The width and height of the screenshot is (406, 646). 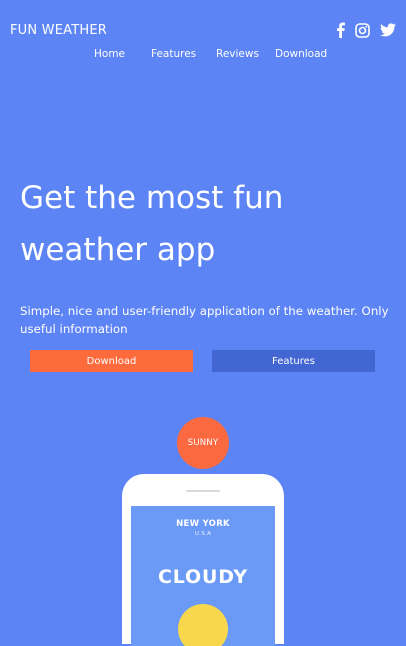 I want to click on country-name: U.S.A, so click(x=203, y=534).